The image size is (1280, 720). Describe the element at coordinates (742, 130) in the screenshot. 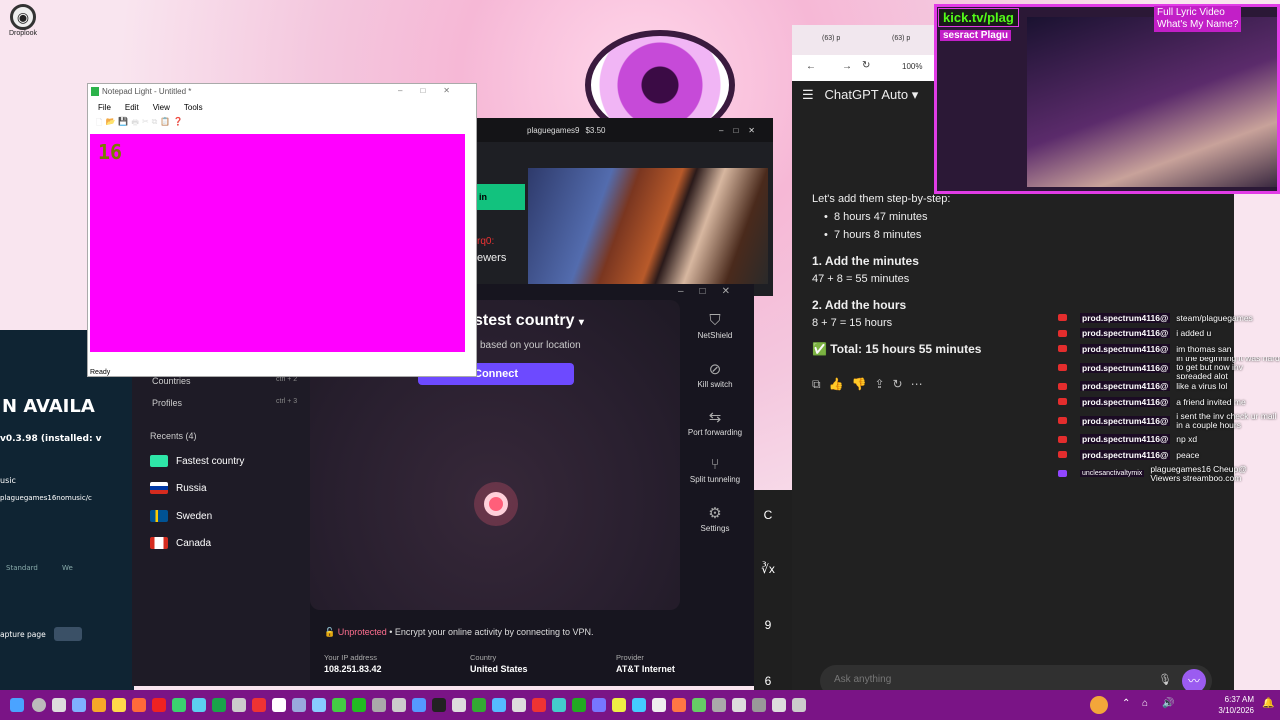

I see `window-controls-icon: –□✕` at that location.